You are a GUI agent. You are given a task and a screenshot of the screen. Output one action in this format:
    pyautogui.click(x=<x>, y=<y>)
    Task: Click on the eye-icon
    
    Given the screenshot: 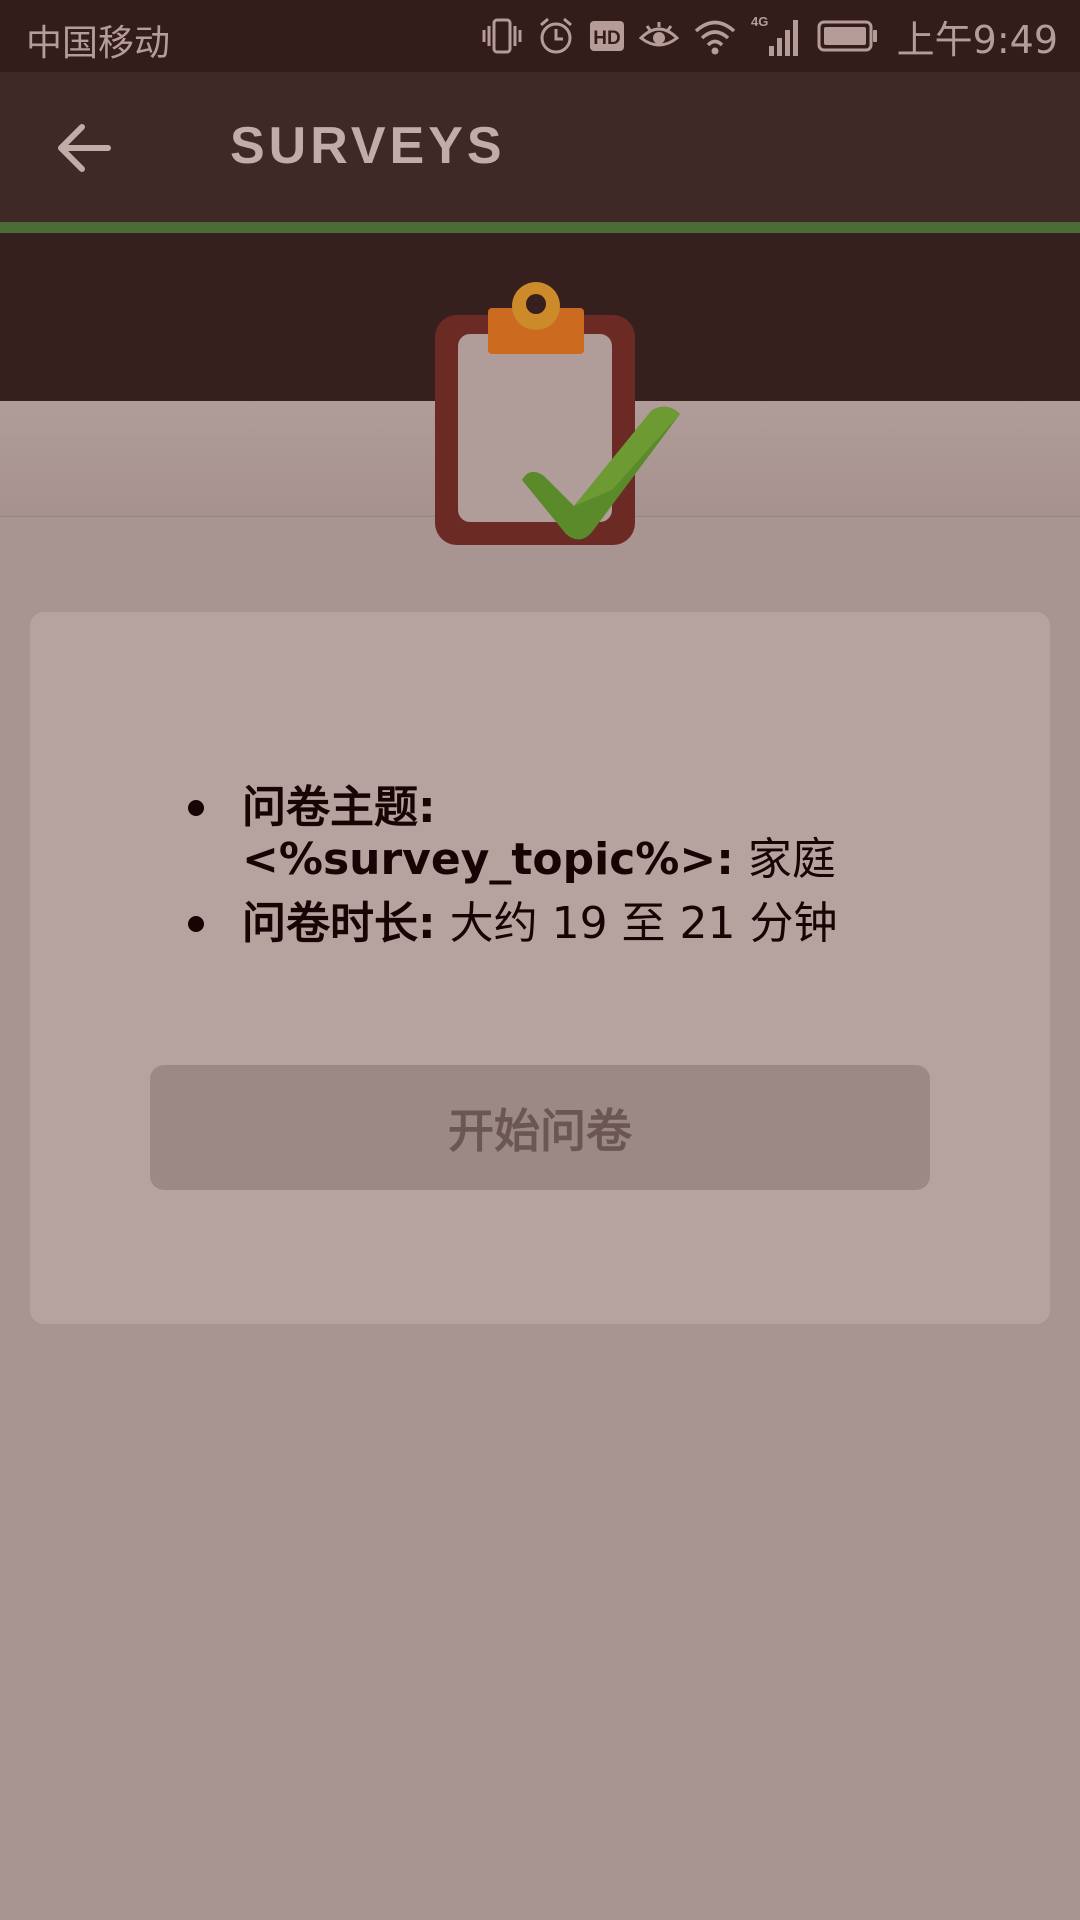 What is the action you would take?
    pyautogui.click(x=658, y=34)
    